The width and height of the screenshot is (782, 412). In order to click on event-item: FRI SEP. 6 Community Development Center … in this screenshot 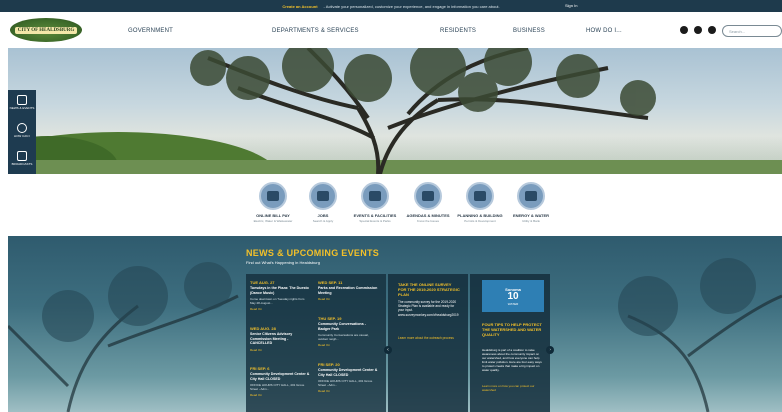, I will do `click(280, 381)`.